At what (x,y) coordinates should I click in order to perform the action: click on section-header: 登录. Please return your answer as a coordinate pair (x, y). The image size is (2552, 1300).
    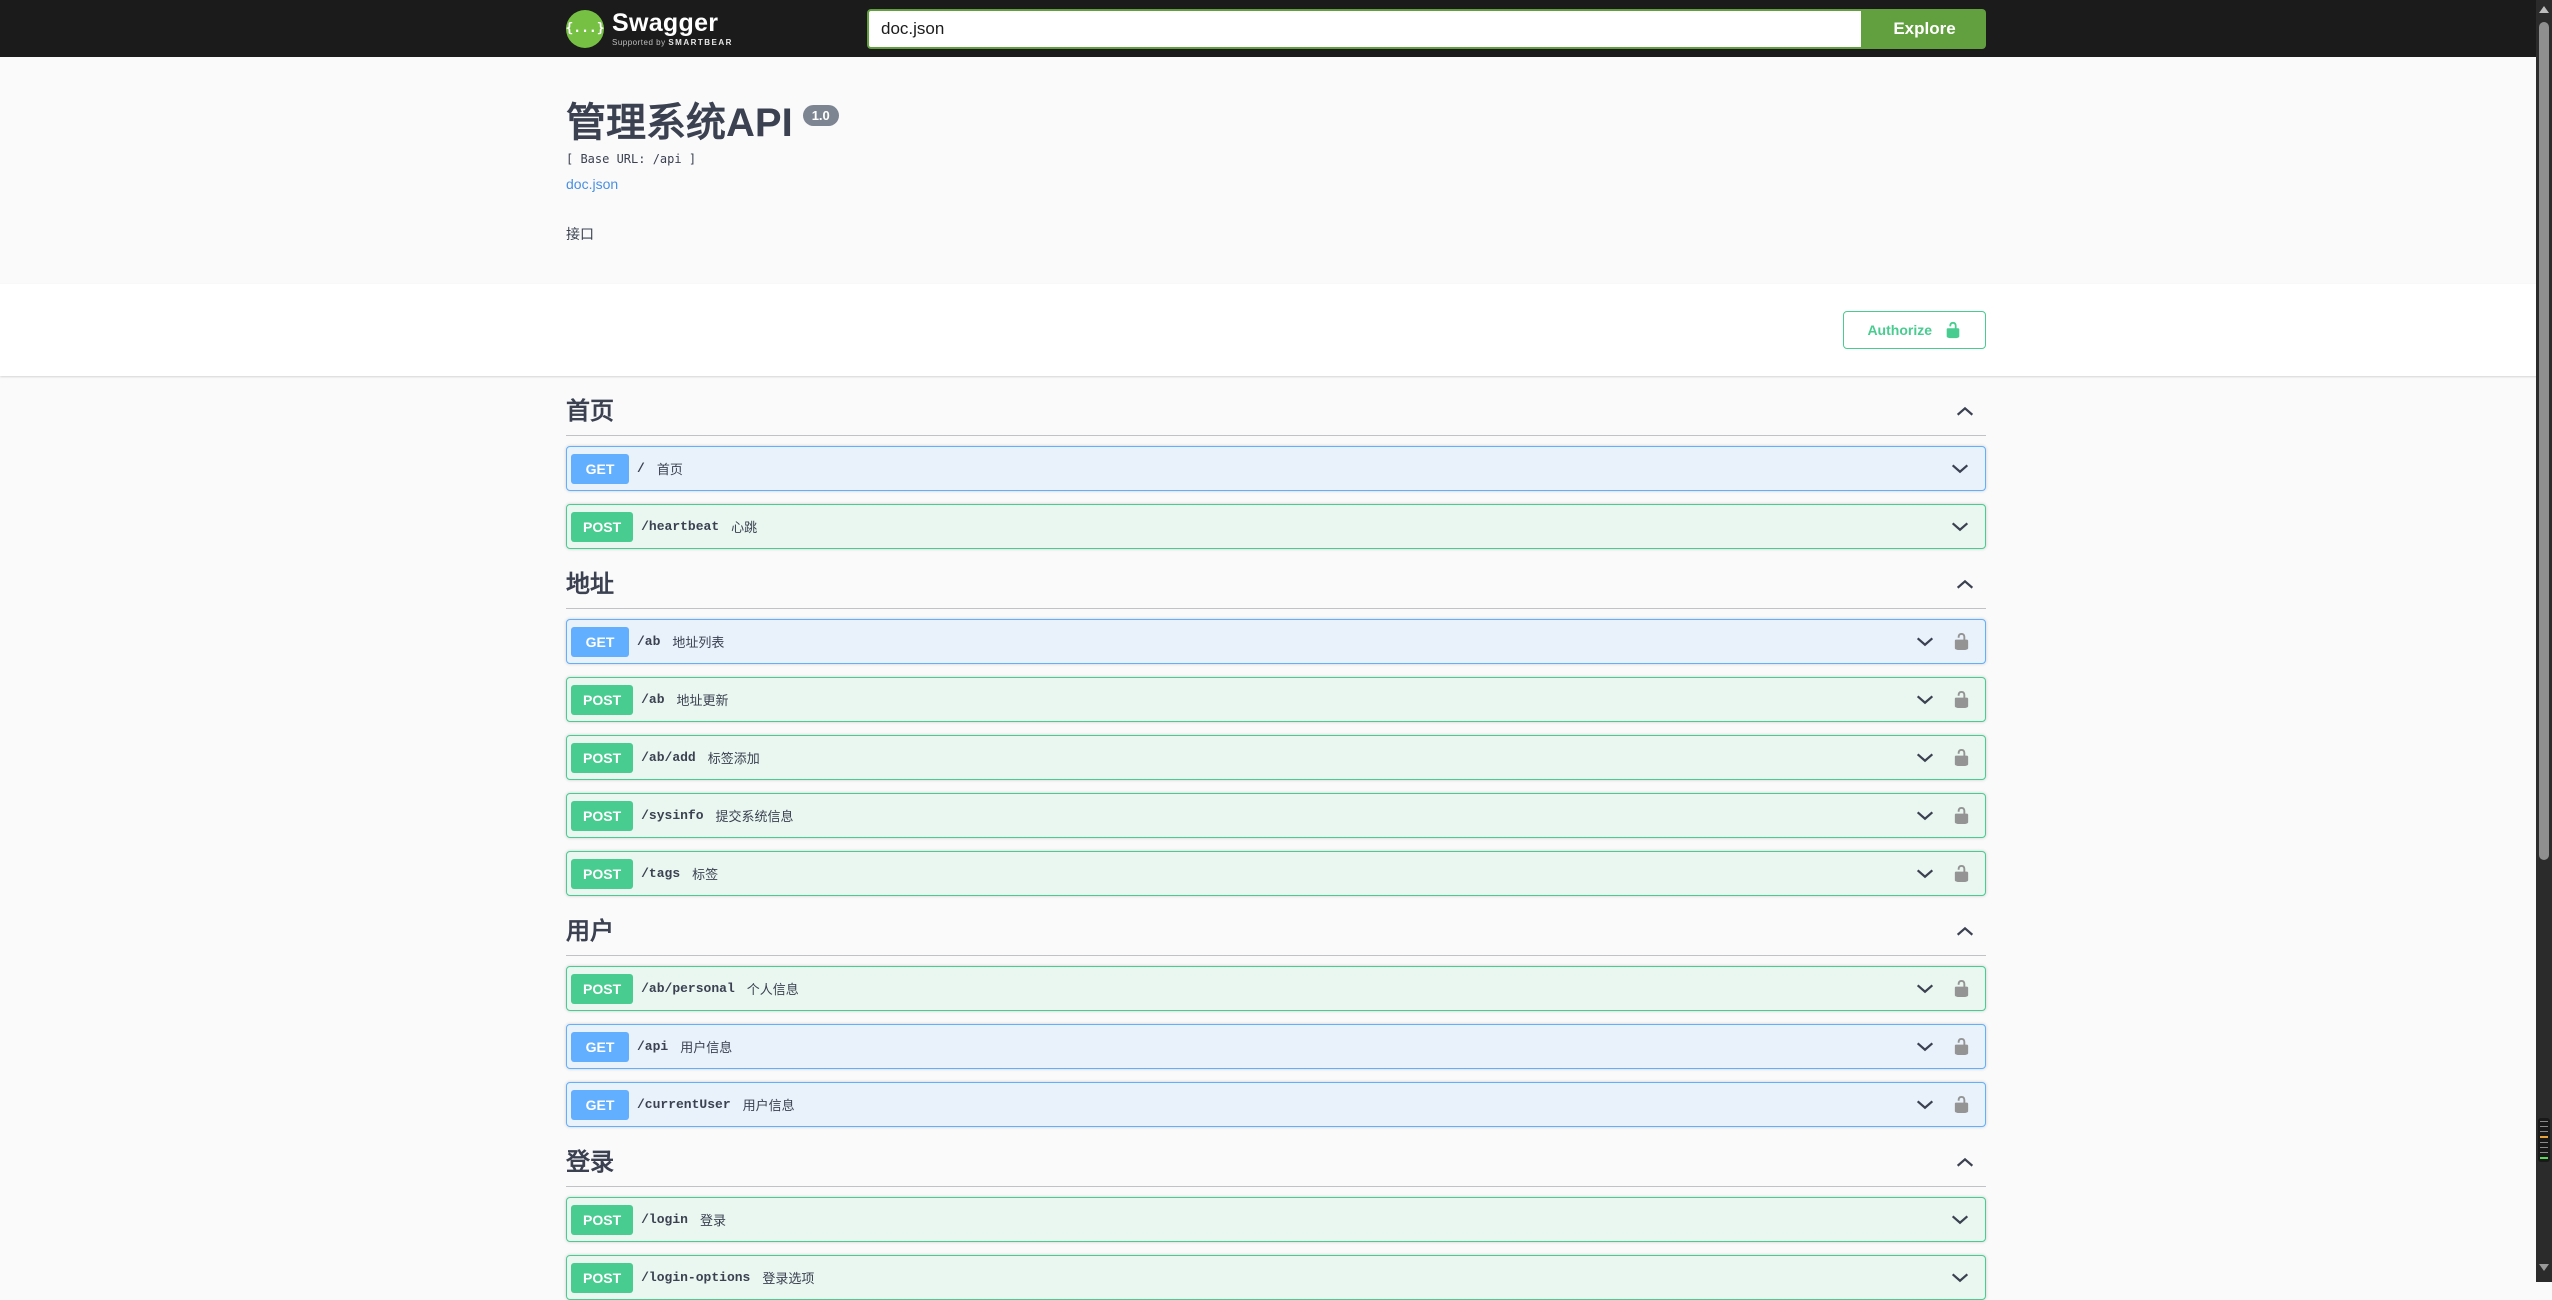
    Looking at the image, I should click on (1276, 1168).